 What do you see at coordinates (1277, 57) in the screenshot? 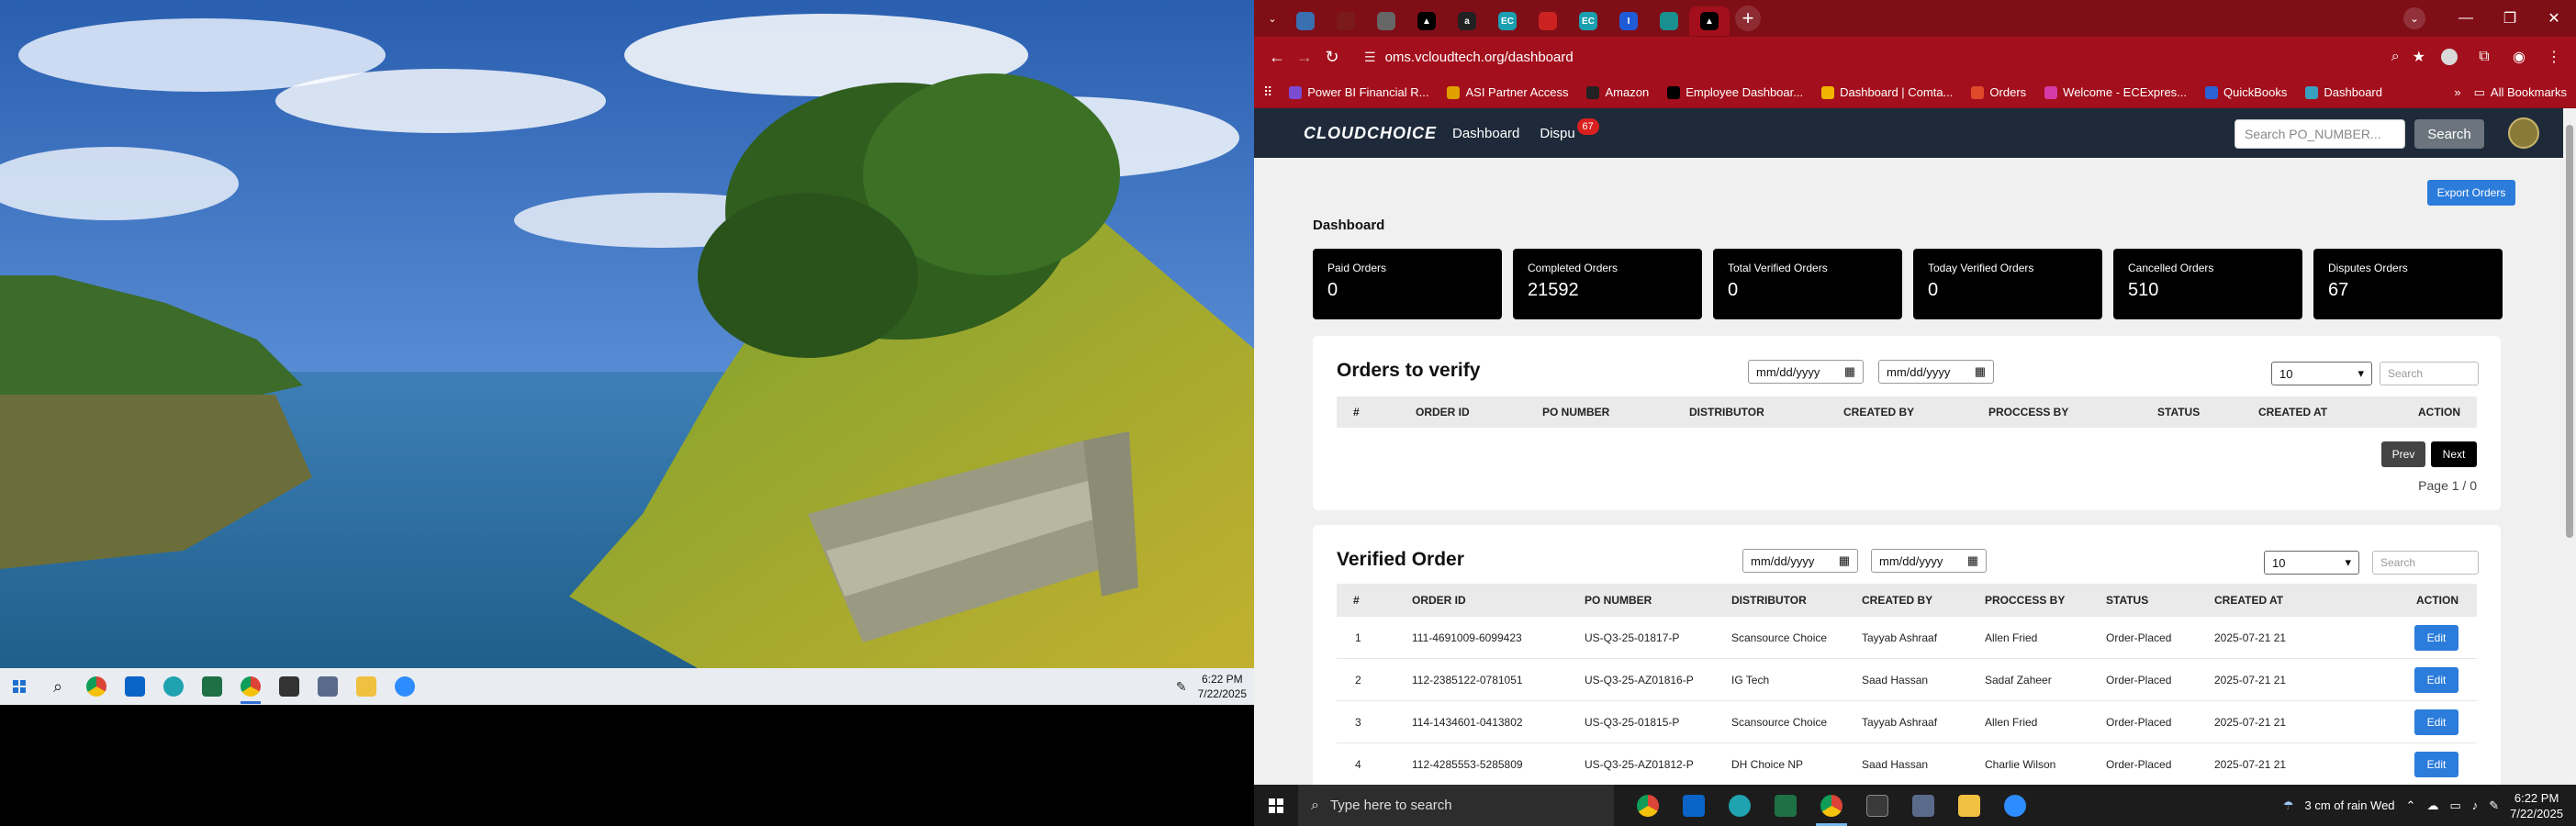
I see `back-button: ←` at bounding box center [1277, 57].